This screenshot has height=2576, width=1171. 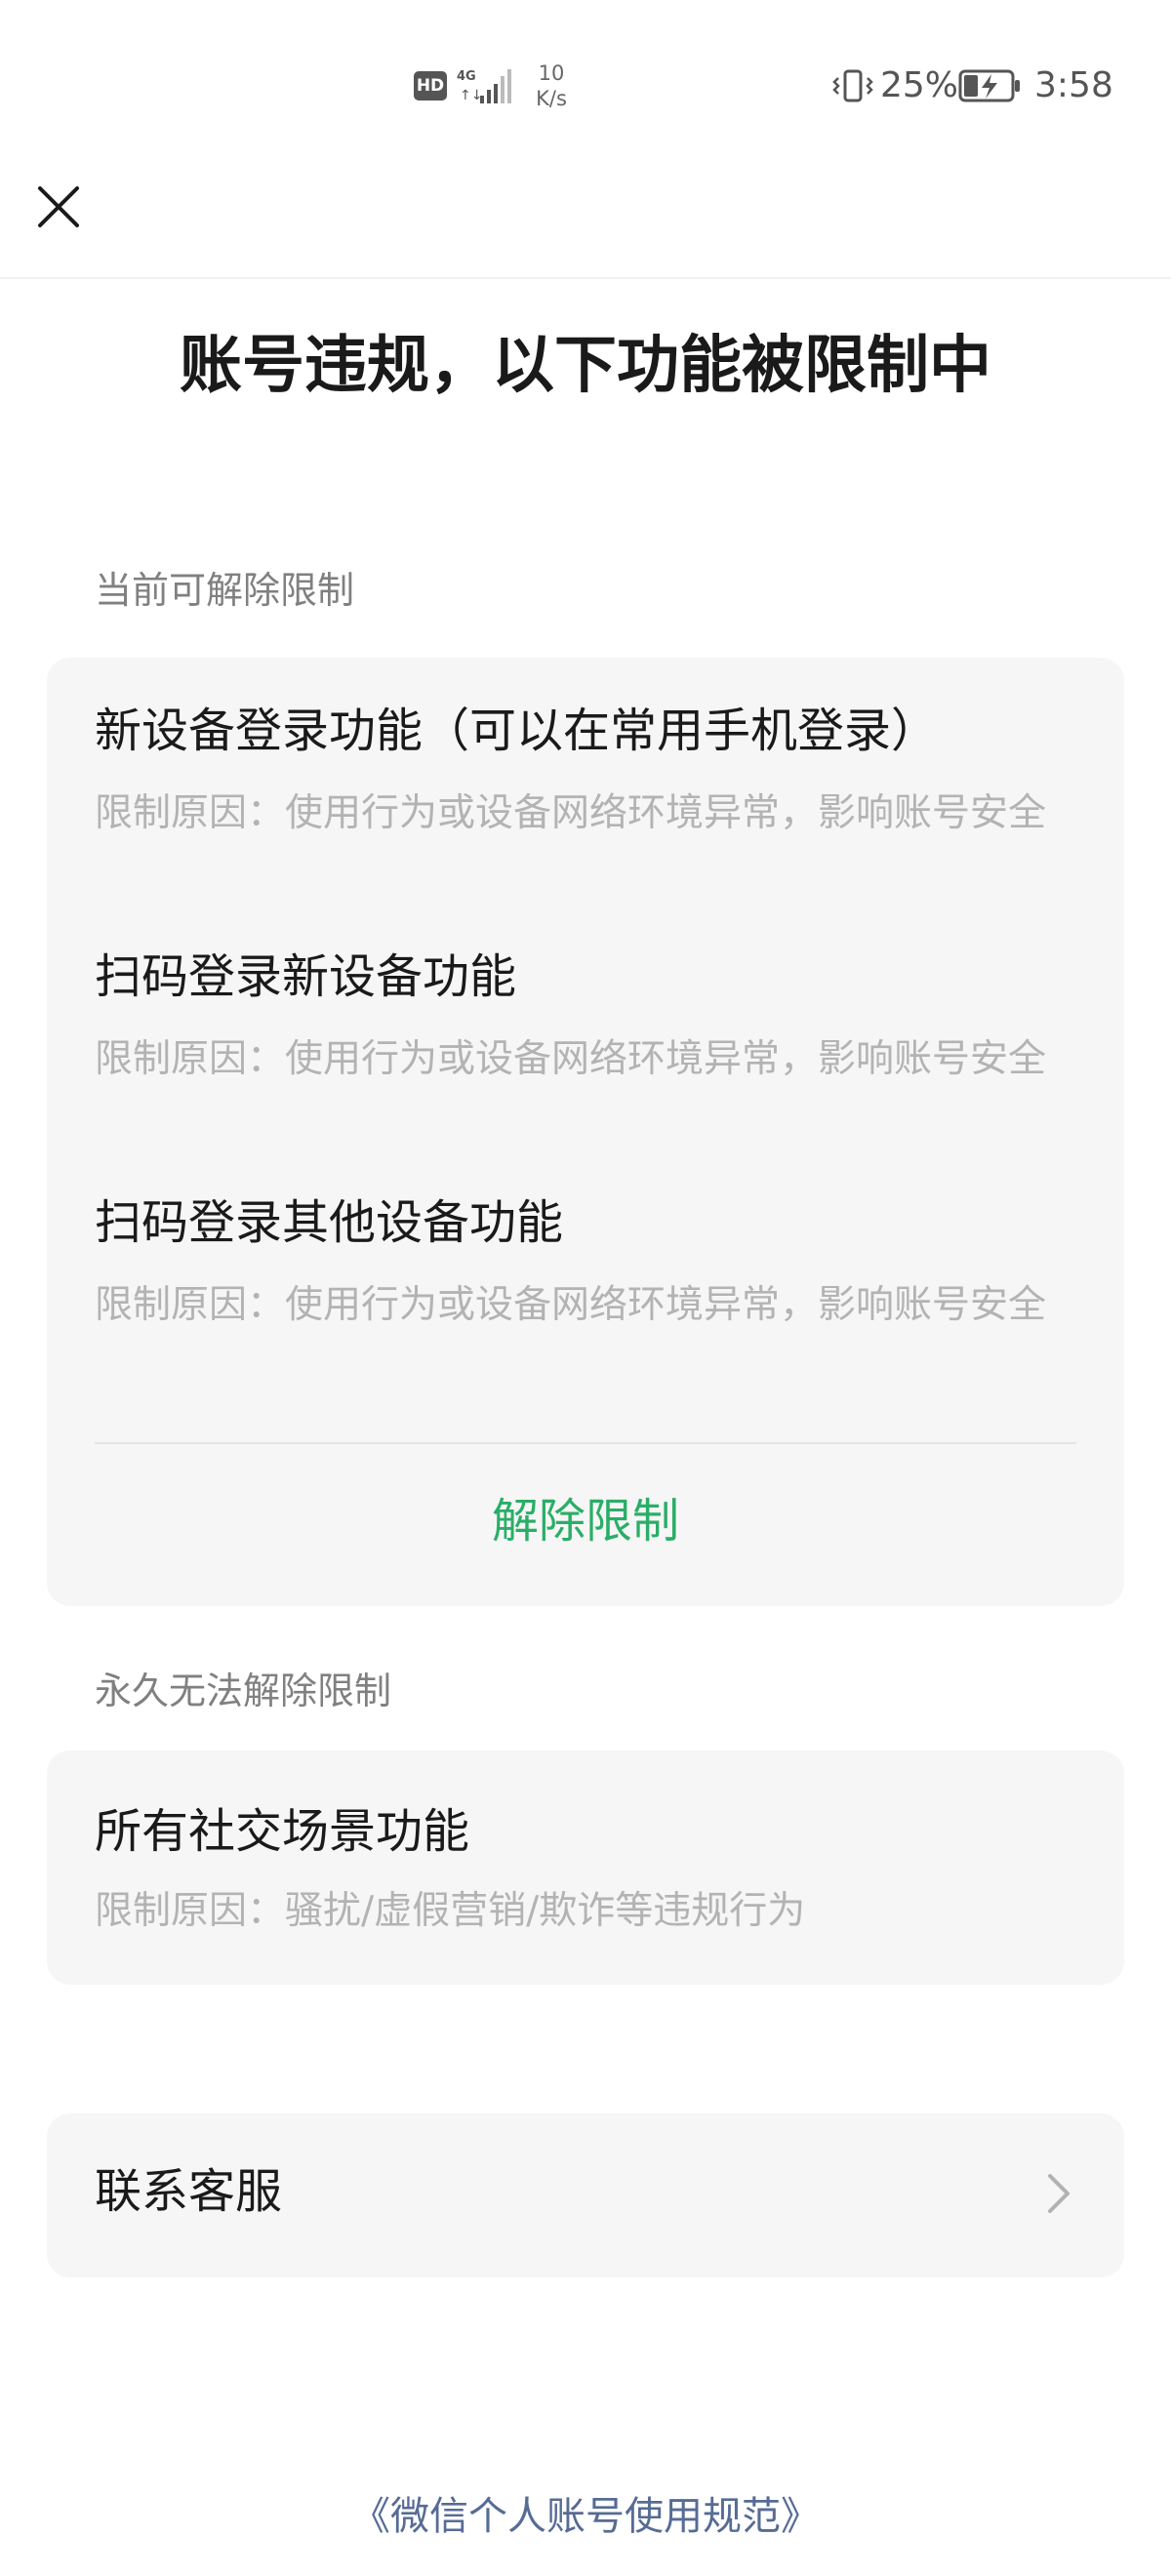 I want to click on section-label-current: 当前可解除限制, so click(x=225, y=590).